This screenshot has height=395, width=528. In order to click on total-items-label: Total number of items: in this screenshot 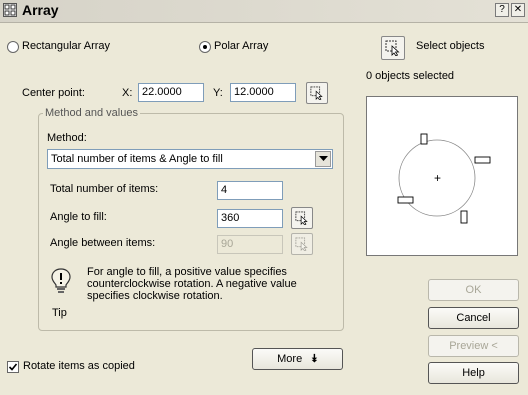, I will do `click(104, 189)`.